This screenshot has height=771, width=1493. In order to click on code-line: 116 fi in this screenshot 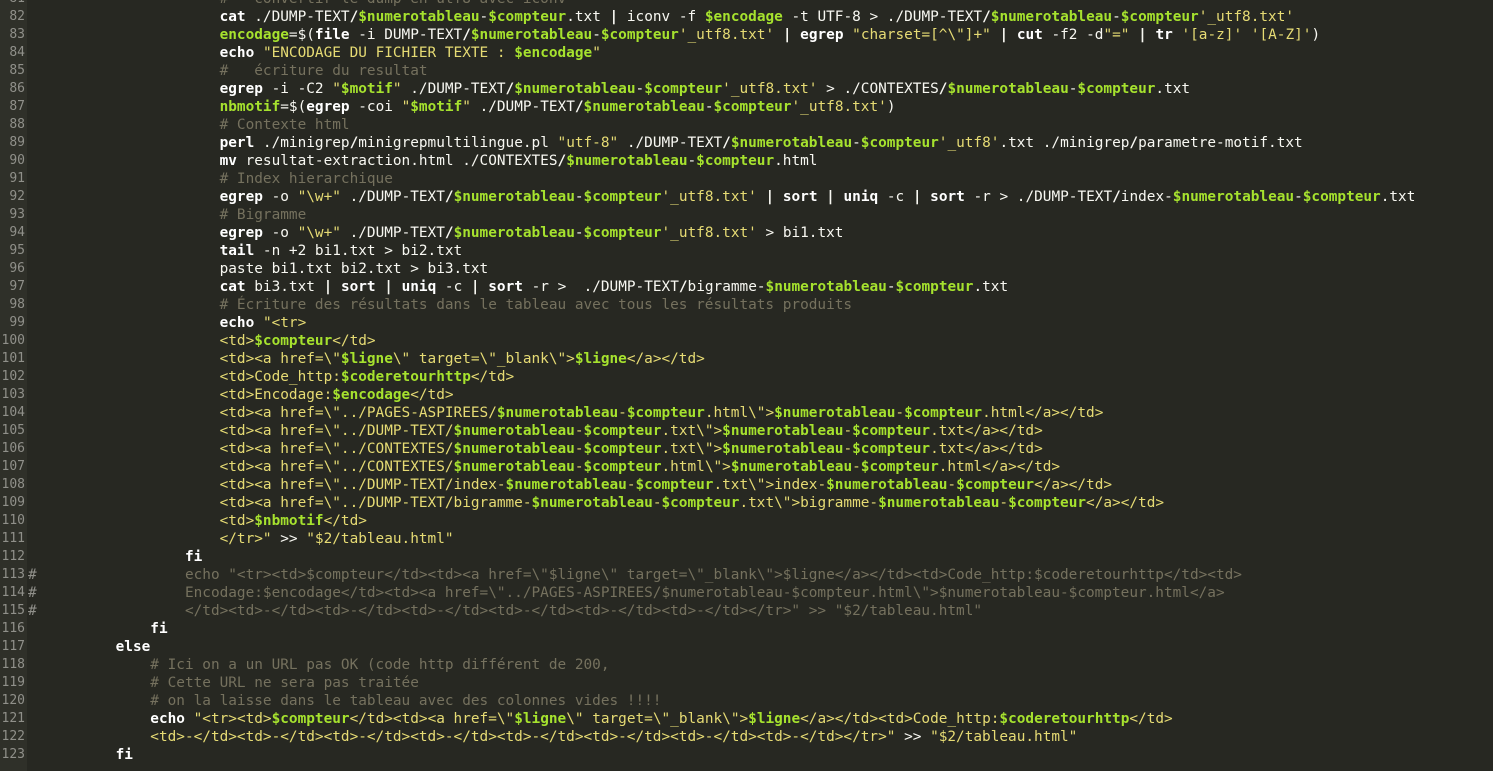, I will do `click(746, 629)`.